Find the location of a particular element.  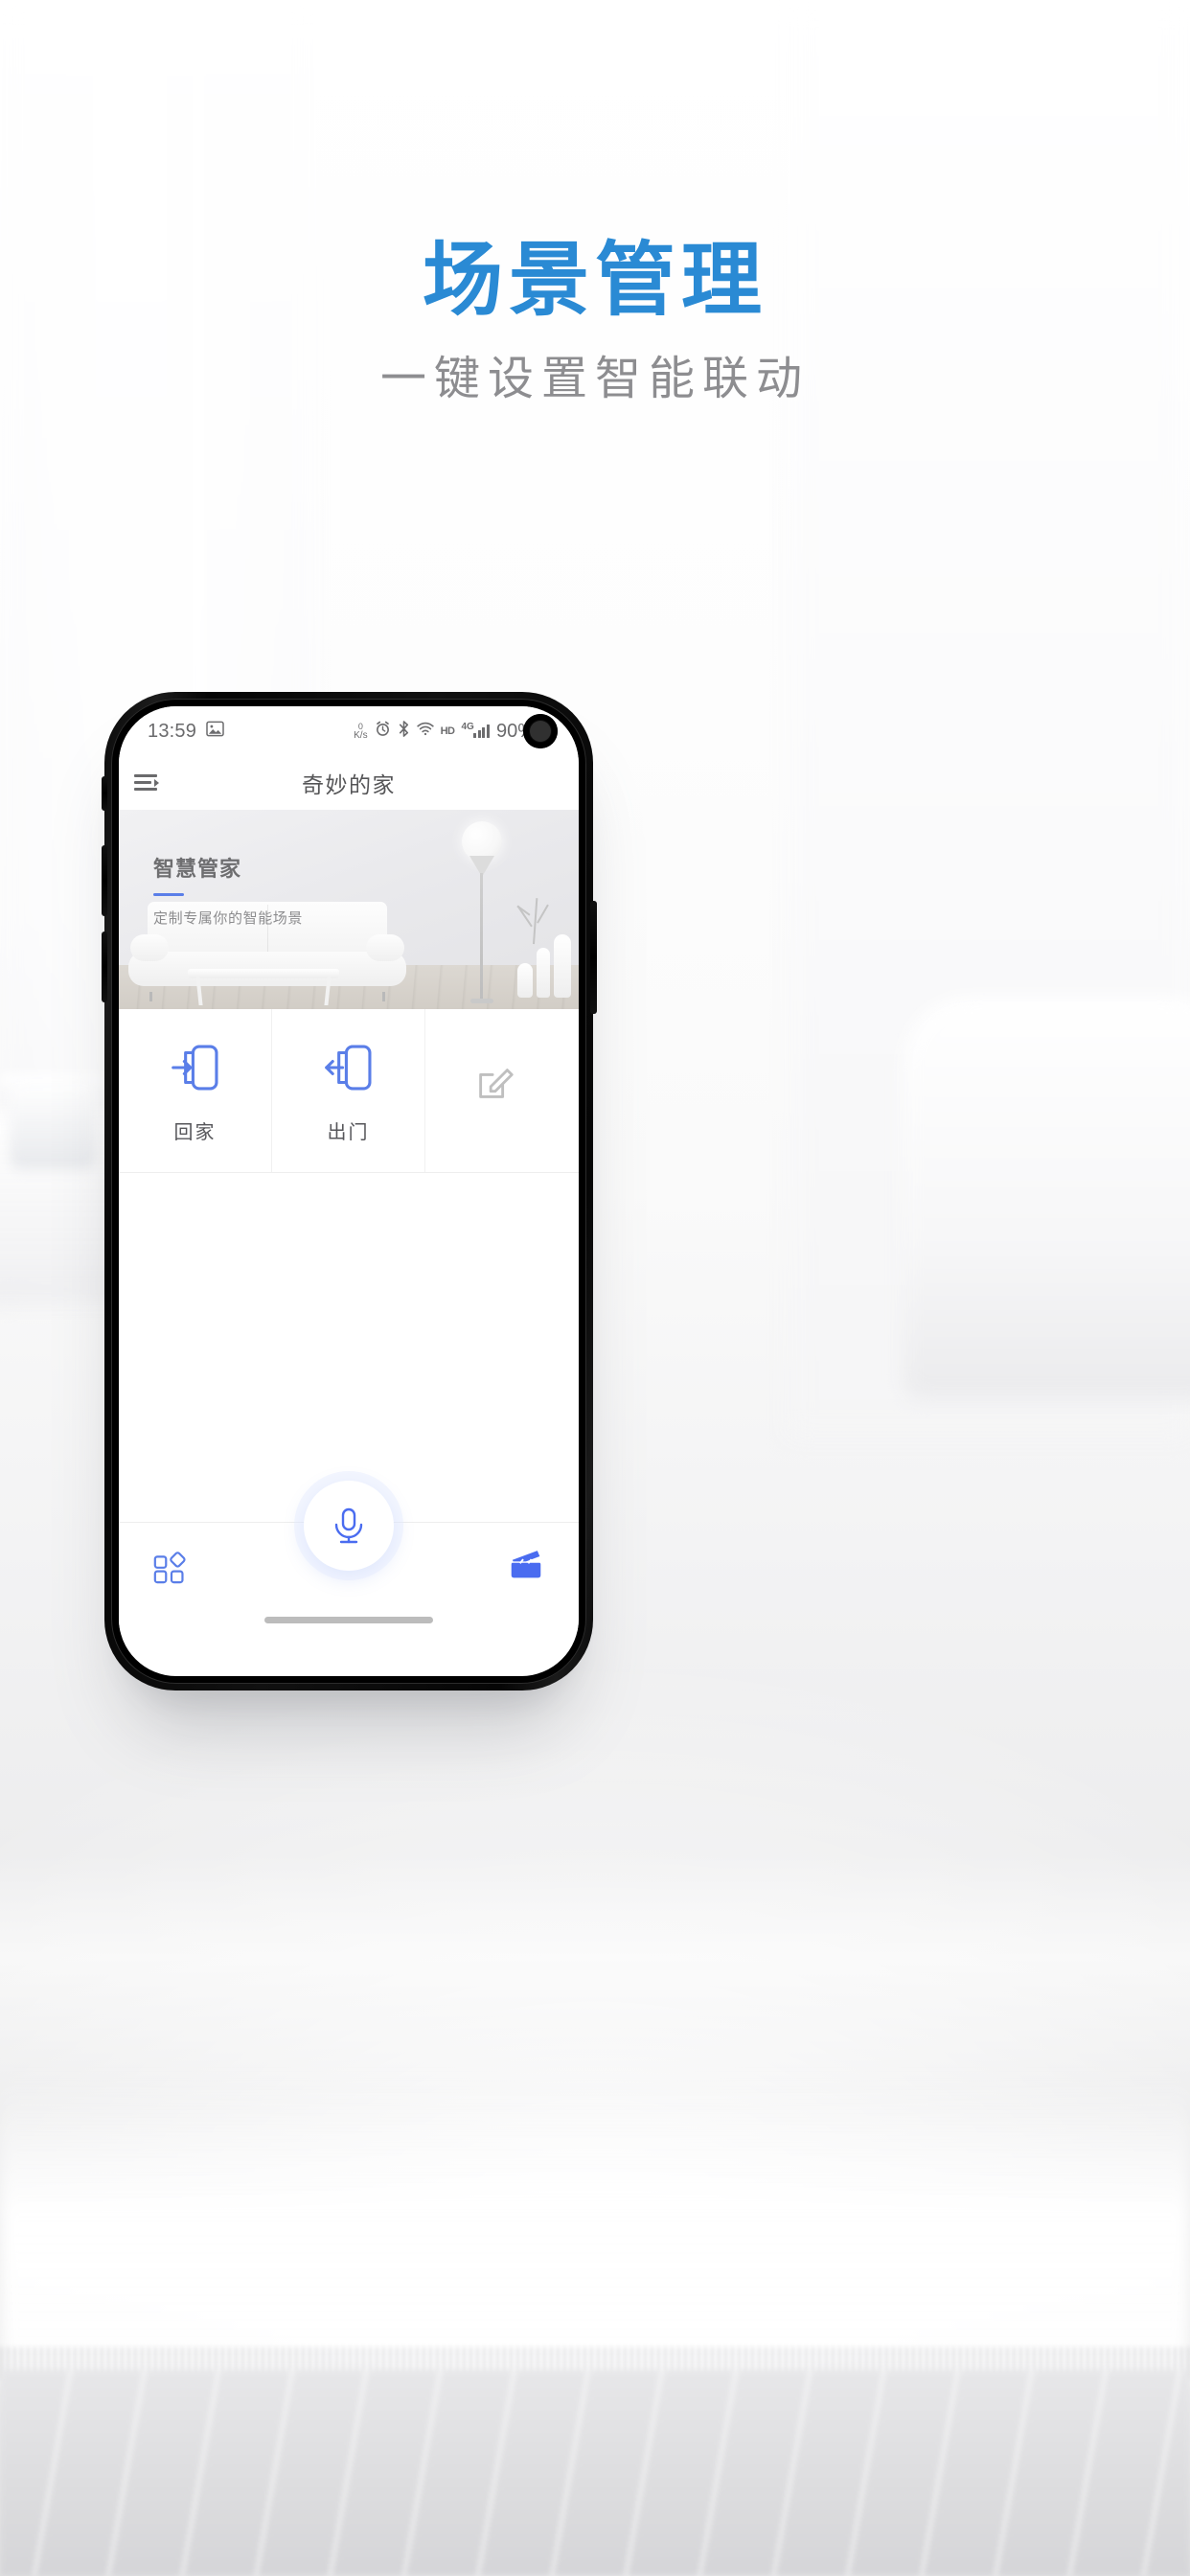

door-exit-icon is located at coordinates (349, 1067).